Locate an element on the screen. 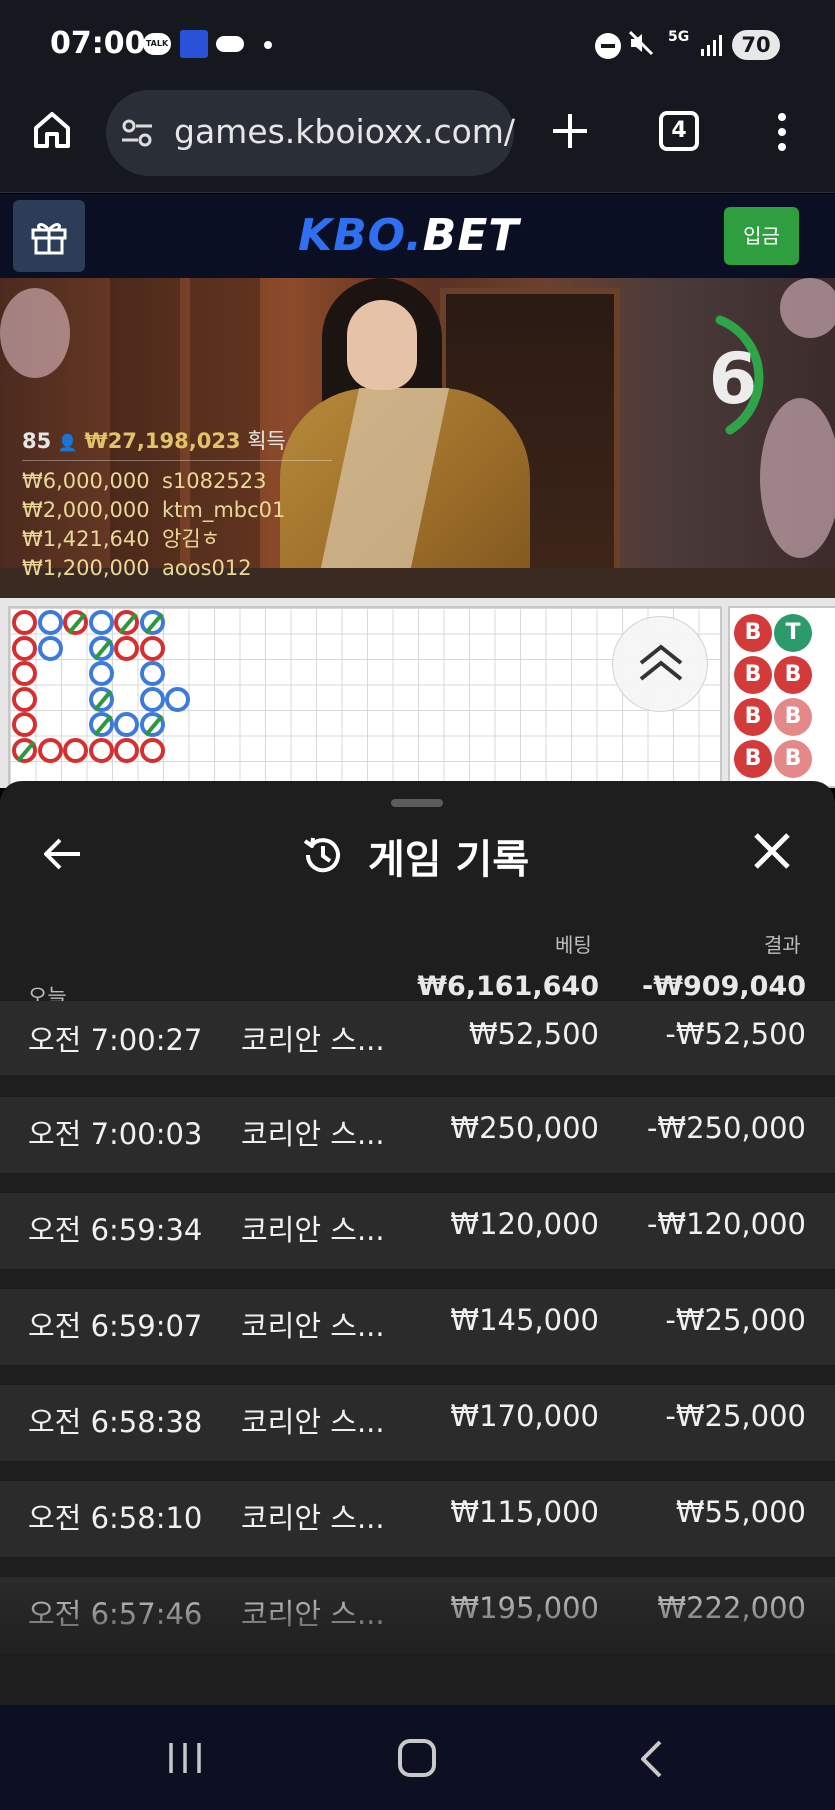 The height and width of the screenshot is (1810, 835). today-bet-total: ₩6,161,640 is located at coordinates (508, 986).